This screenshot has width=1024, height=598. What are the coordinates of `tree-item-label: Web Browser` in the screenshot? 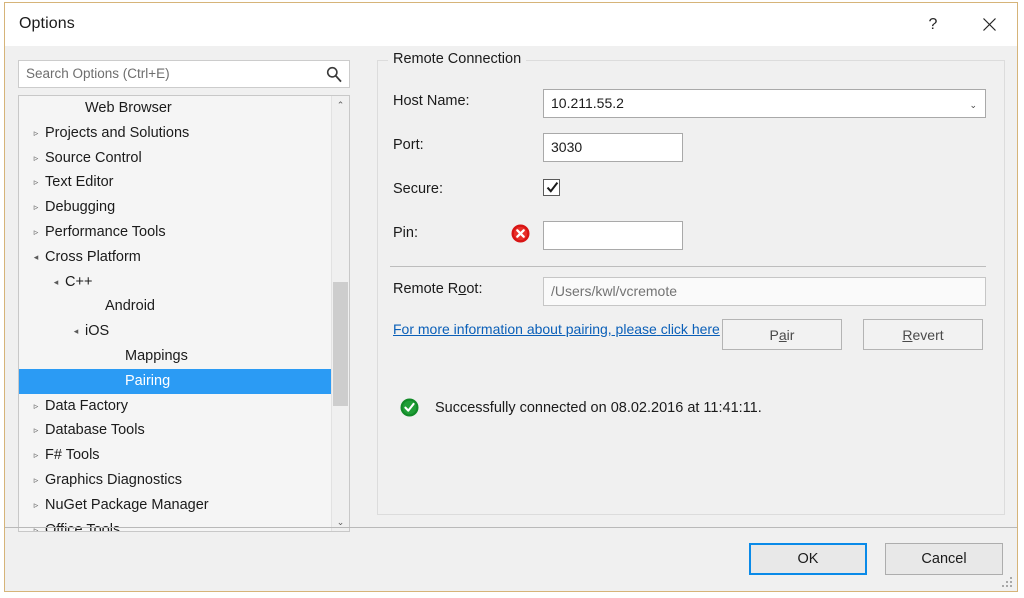 It's located at (128, 108).